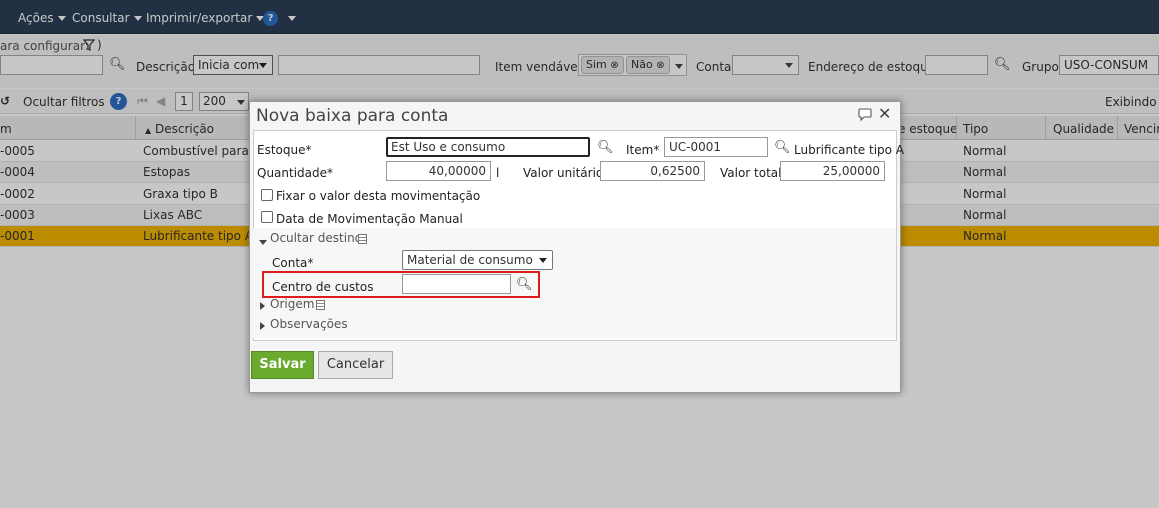  What do you see at coordinates (293, 263) in the screenshot?
I see `conta-label: Conta*` at bounding box center [293, 263].